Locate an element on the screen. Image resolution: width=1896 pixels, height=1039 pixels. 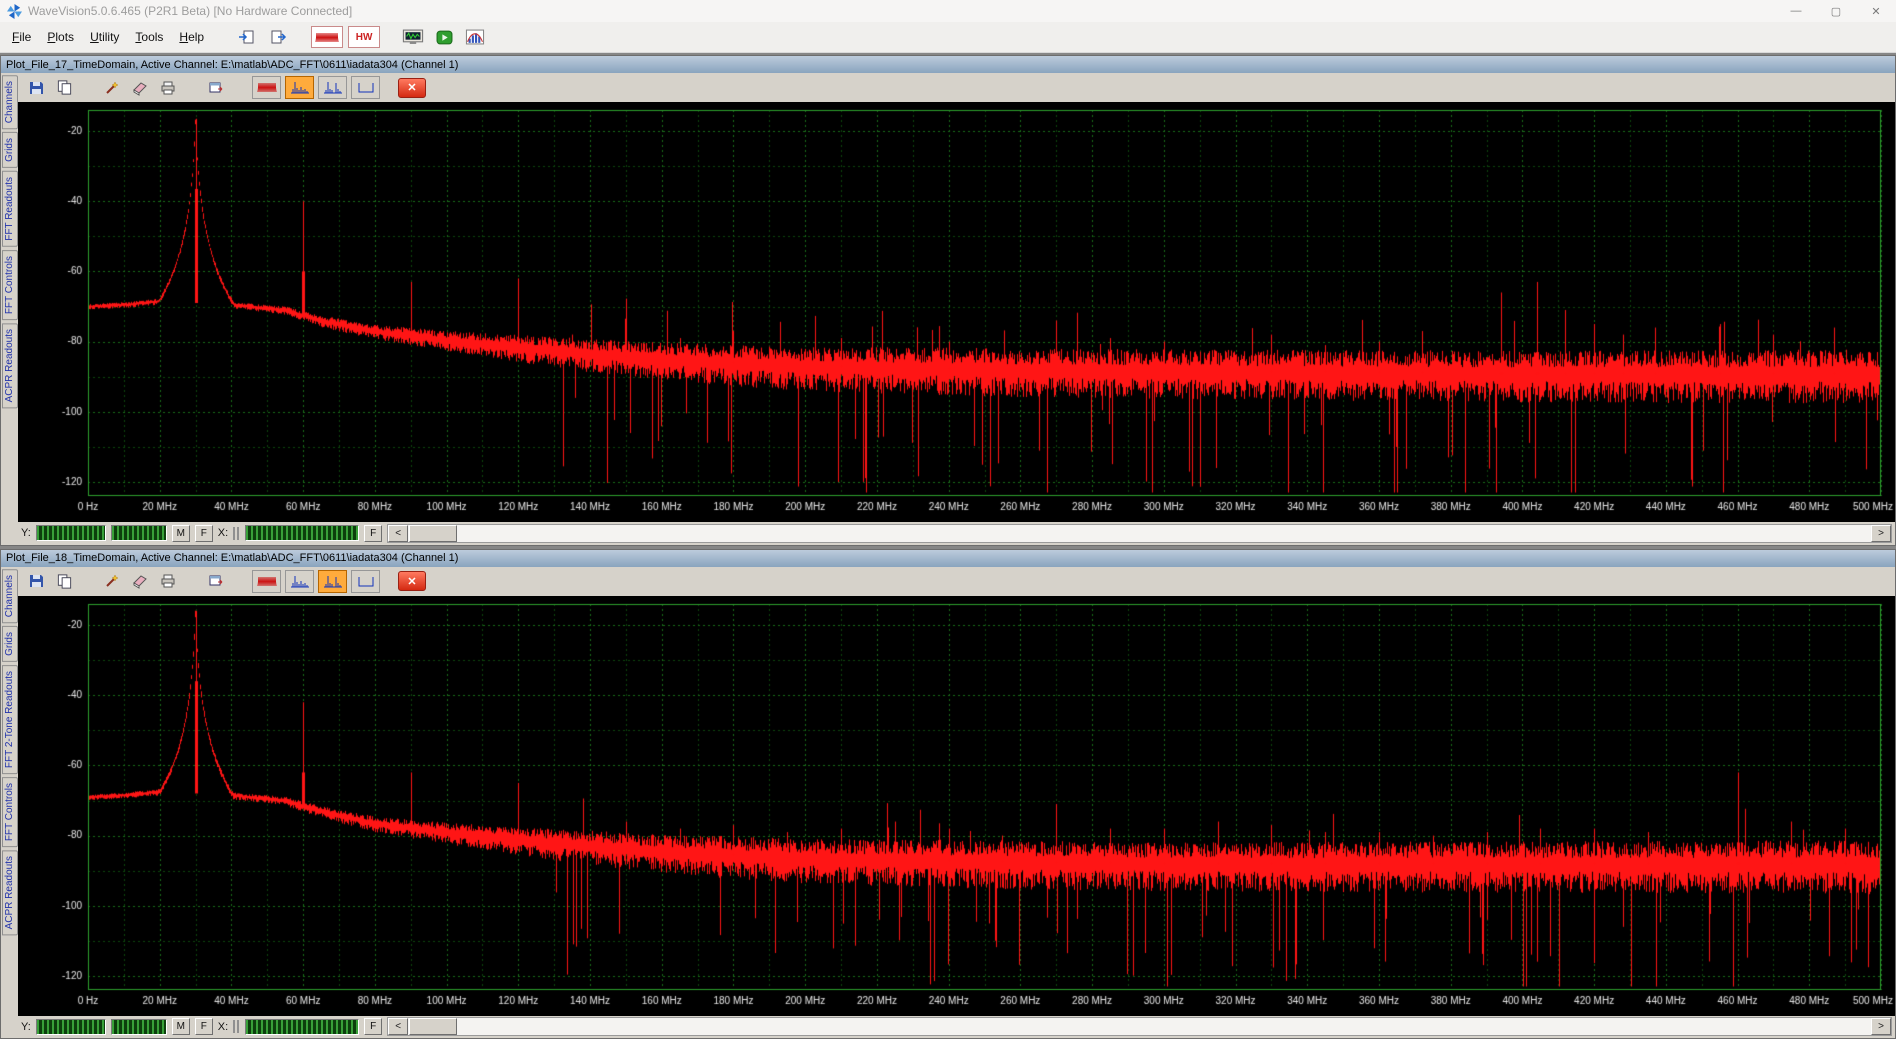
capture-button is located at coordinates (444, 37).